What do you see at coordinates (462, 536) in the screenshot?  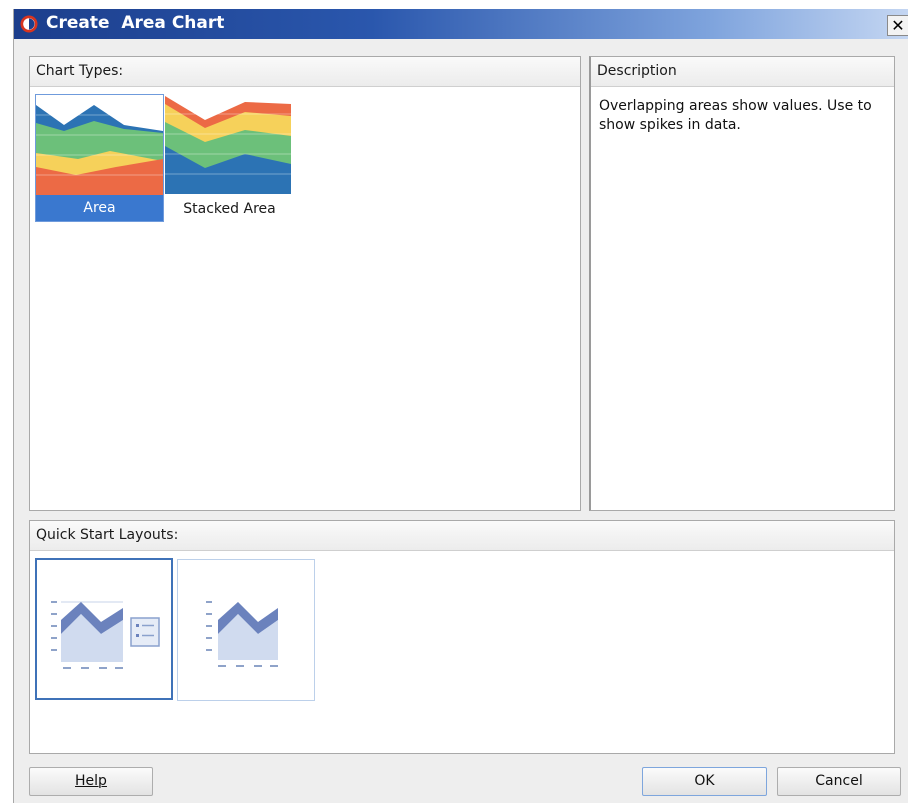 I see `quick-start-header: Quick Start Layouts:` at bounding box center [462, 536].